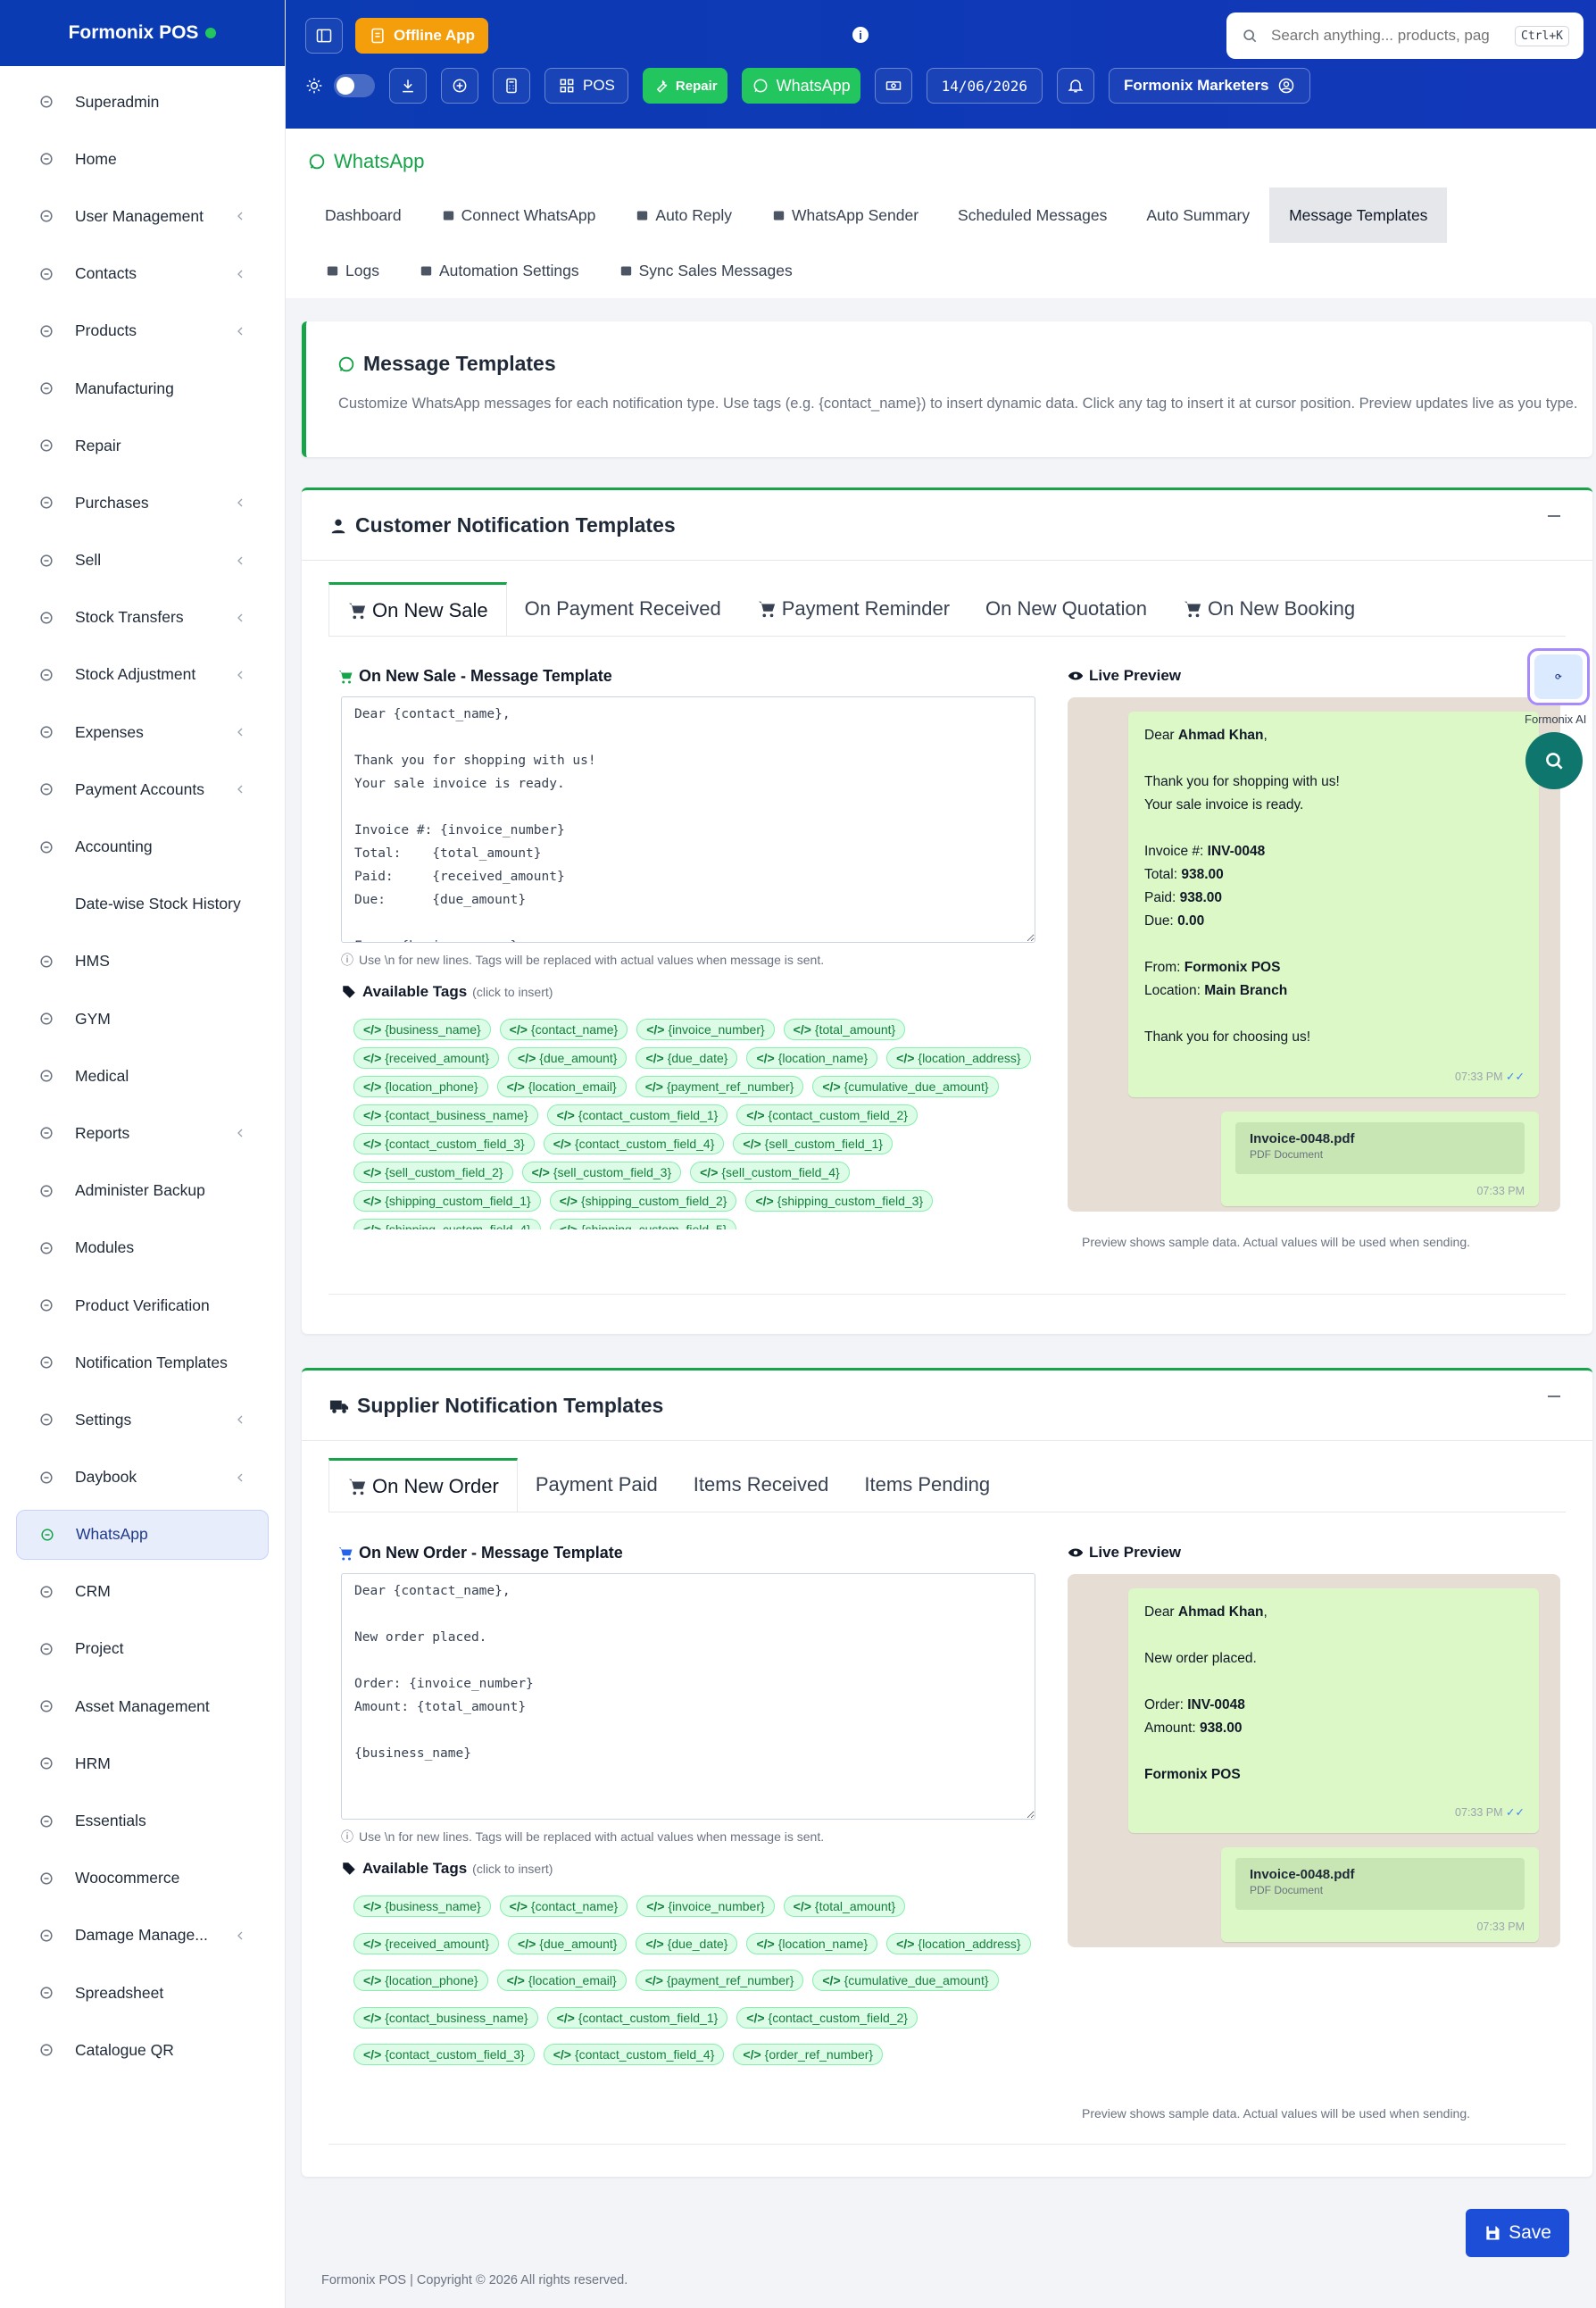 Image resolution: width=1596 pixels, height=2308 pixels. What do you see at coordinates (352, 270) in the screenshot?
I see `tab-logs: Logs` at bounding box center [352, 270].